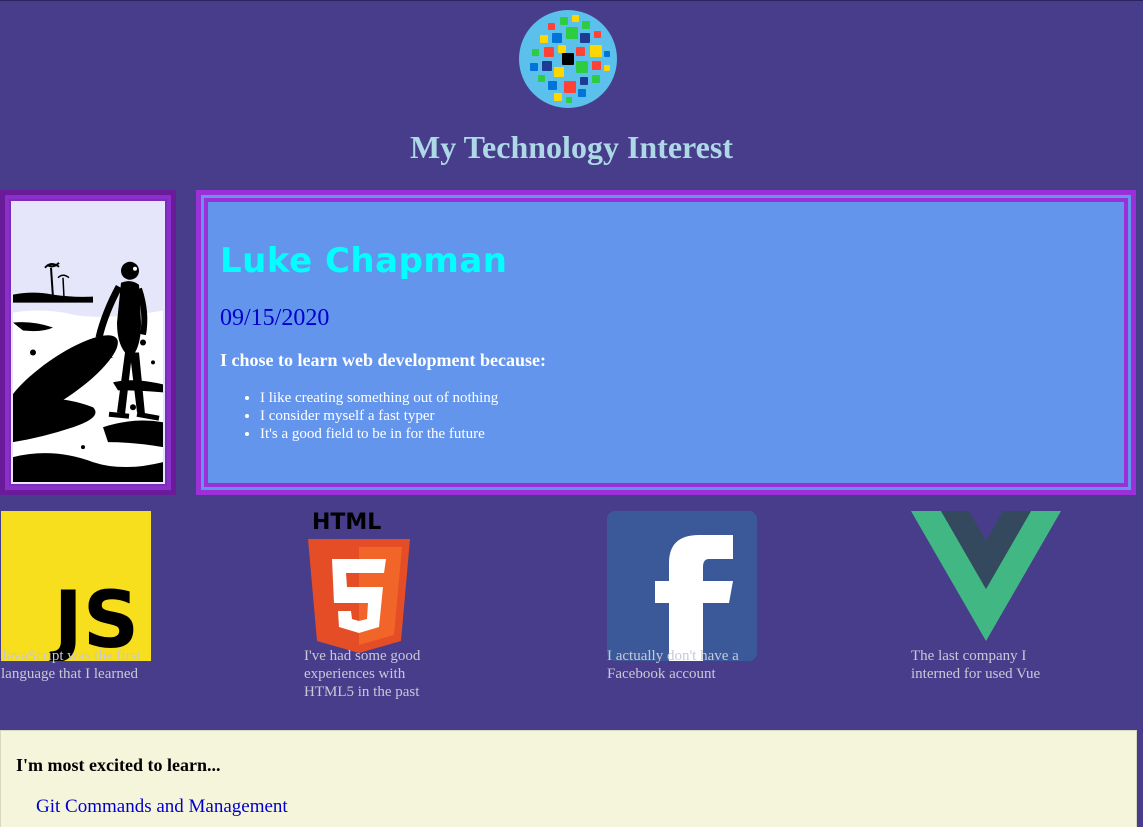 Image resolution: width=1143 pixels, height=827 pixels. I want to click on page-title: My Technology Interest, so click(571, 147).